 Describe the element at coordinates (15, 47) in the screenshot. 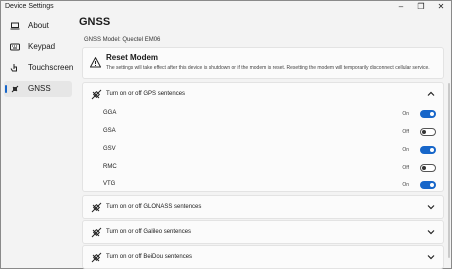

I see `keyboard-icon` at that location.